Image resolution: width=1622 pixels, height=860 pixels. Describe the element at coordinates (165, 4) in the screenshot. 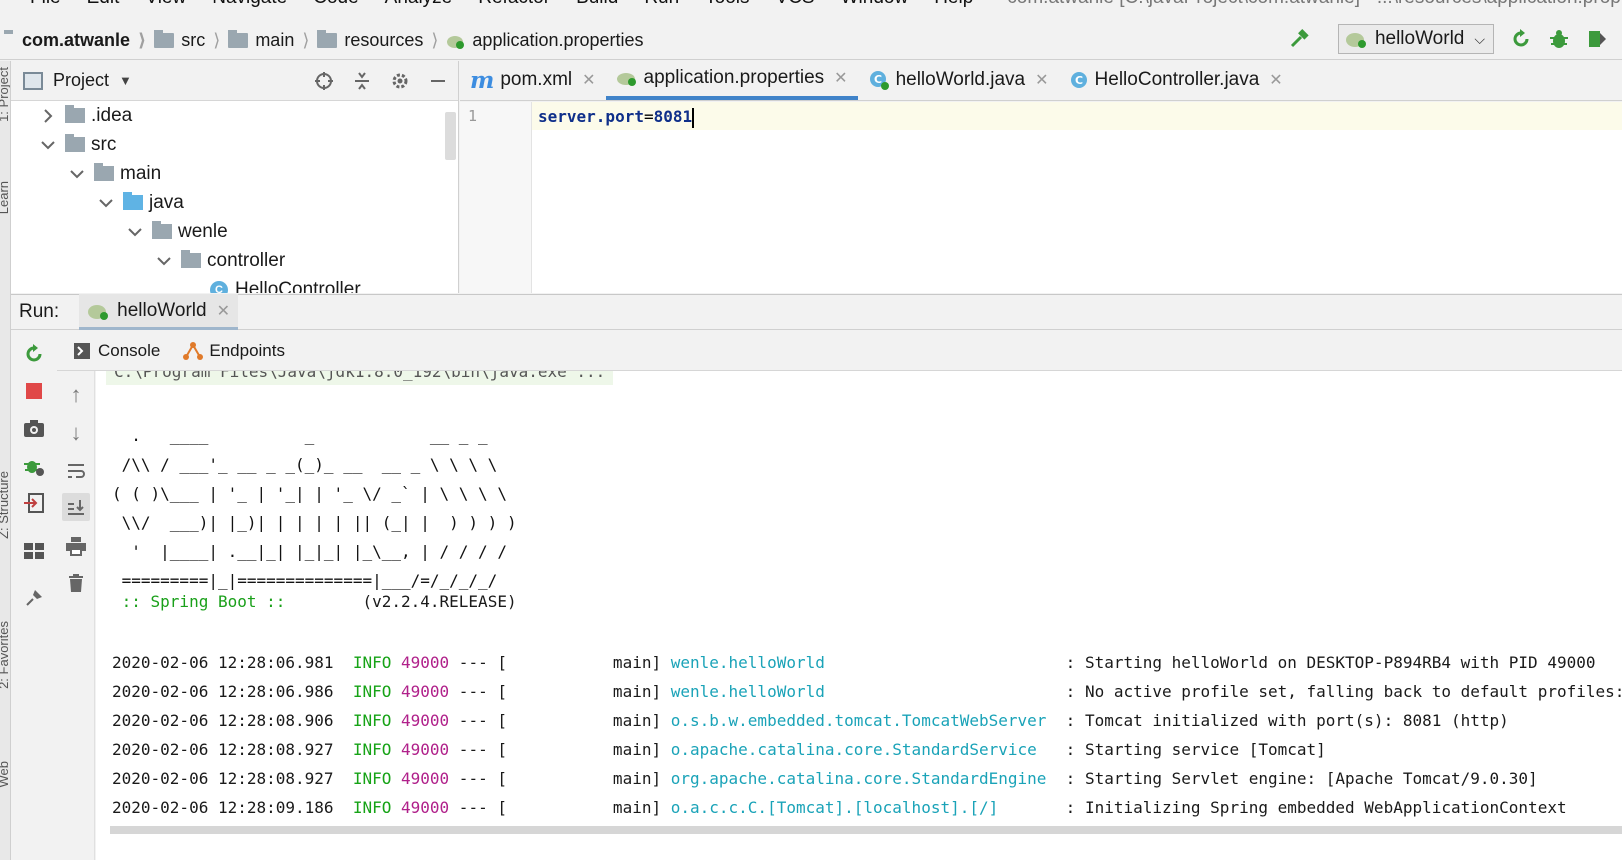

I see `menu-item-view: View` at that location.